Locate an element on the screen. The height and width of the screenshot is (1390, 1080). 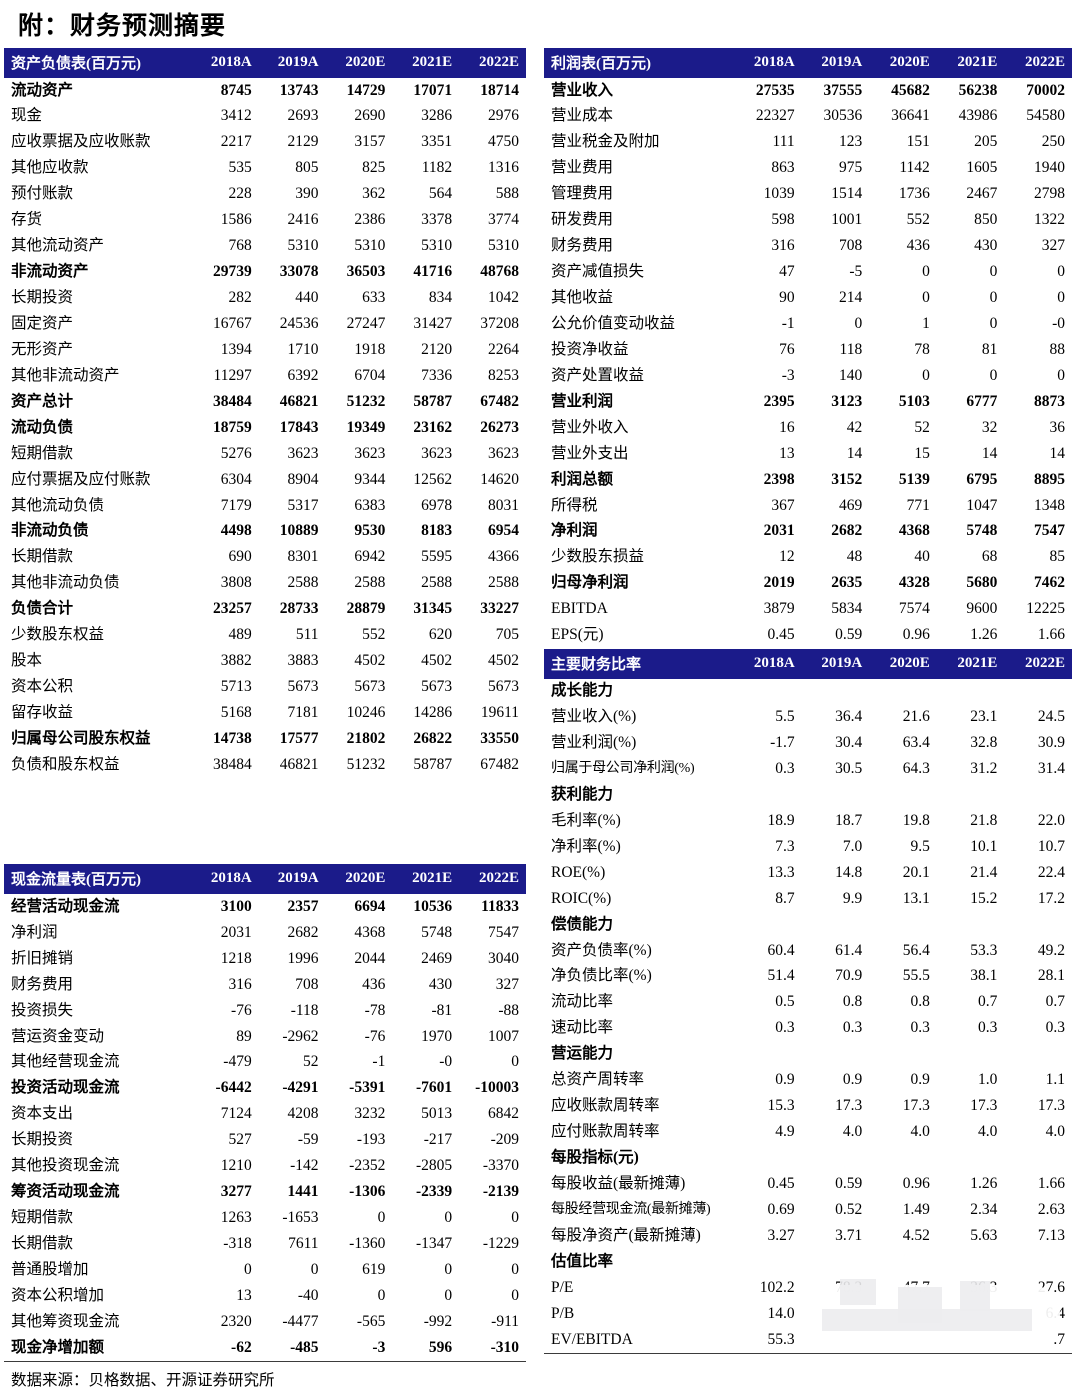
row-label: 营业成本 is located at coordinates (582, 116).